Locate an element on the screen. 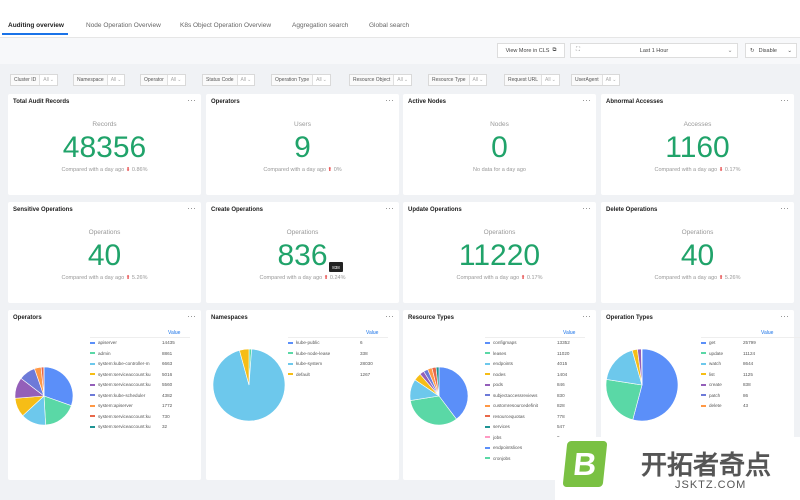  legend-item: customresourcedefinit 828 is located at coordinates (531, 405).